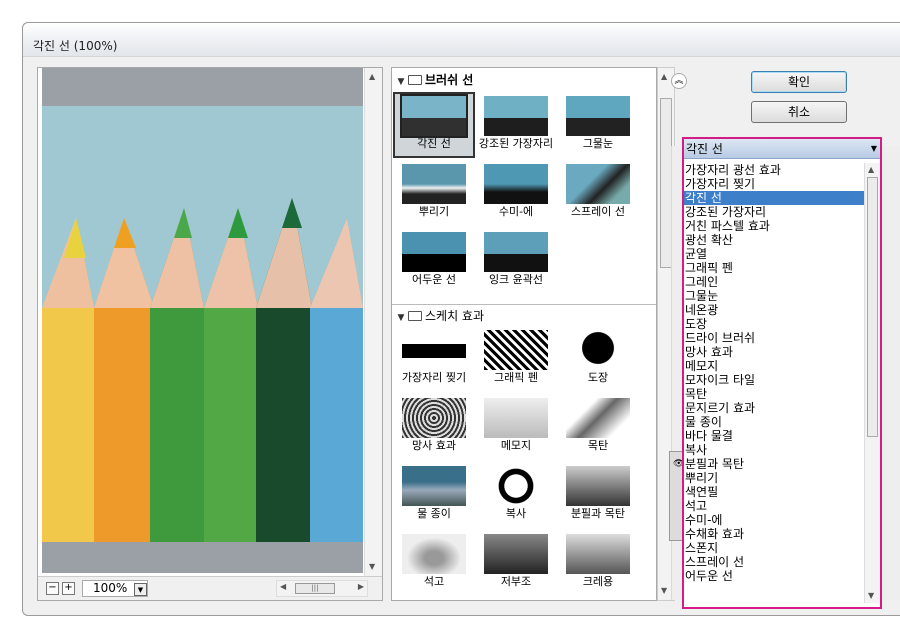 This screenshot has height=643, width=900. What do you see at coordinates (373, 322) in the screenshot?
I see `preview-vertical-scrollbar: ▲ ▼` at bounding box center [373, 322].